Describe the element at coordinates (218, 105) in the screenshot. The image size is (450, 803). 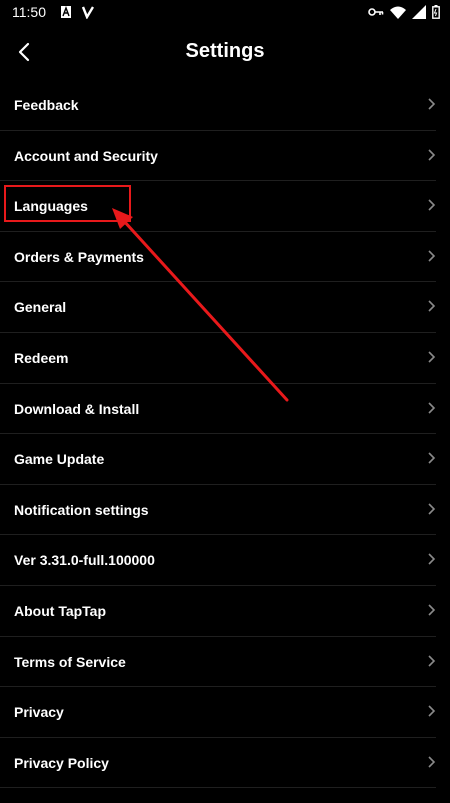
I see `settings-item-feedback: Feedback` at that location.